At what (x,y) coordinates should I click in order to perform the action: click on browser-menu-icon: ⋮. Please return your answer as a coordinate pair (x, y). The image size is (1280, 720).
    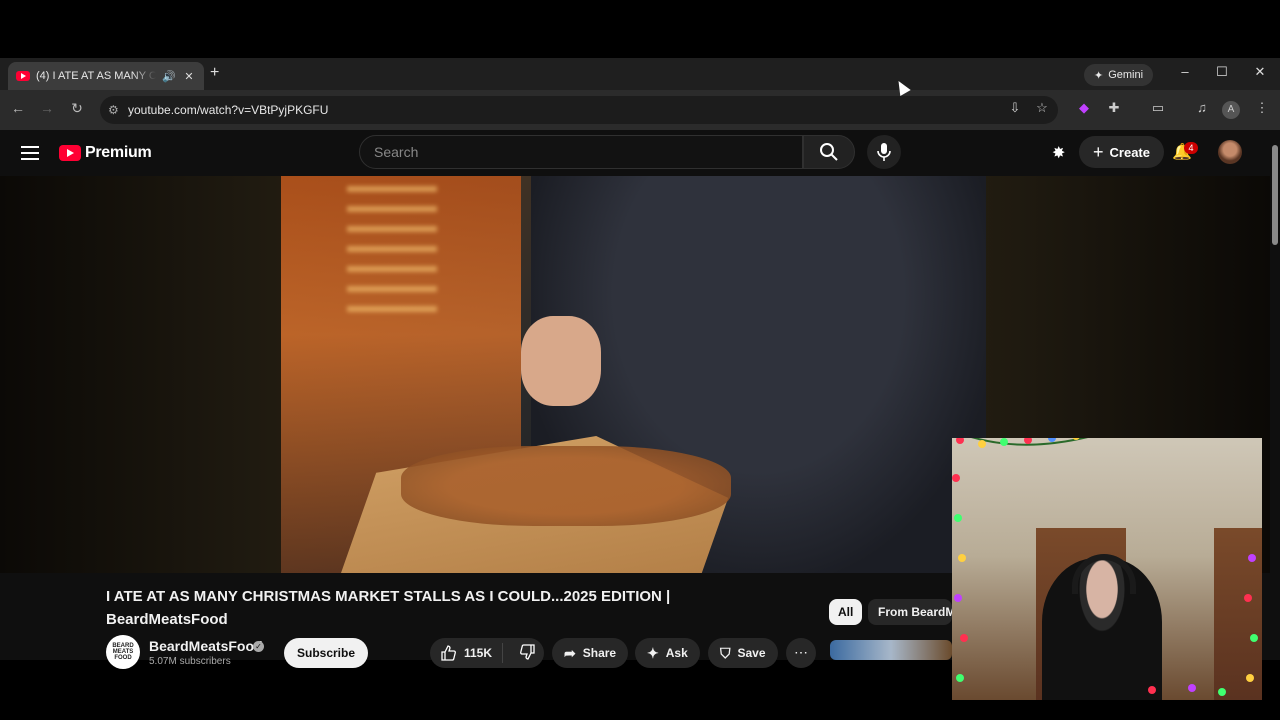
    Looking at the image, I should click on (1262, 108).